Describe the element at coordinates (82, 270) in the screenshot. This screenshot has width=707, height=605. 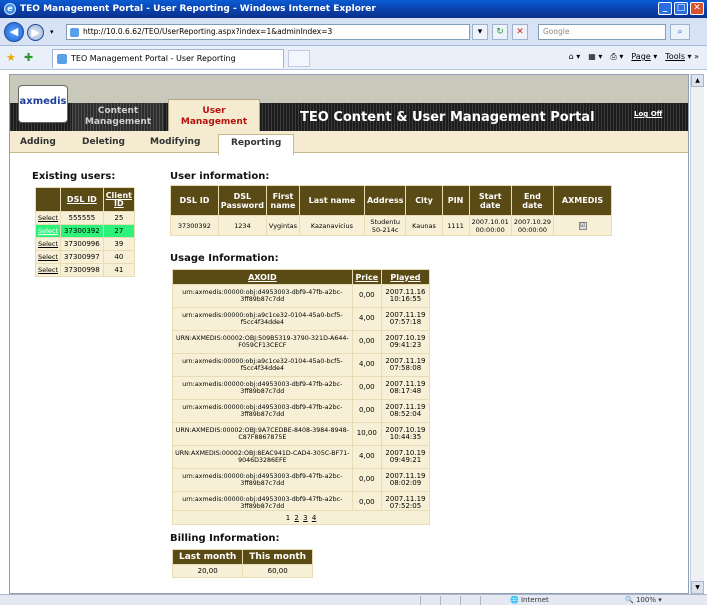
I see `user-dsl-id: 37300998` at that location.